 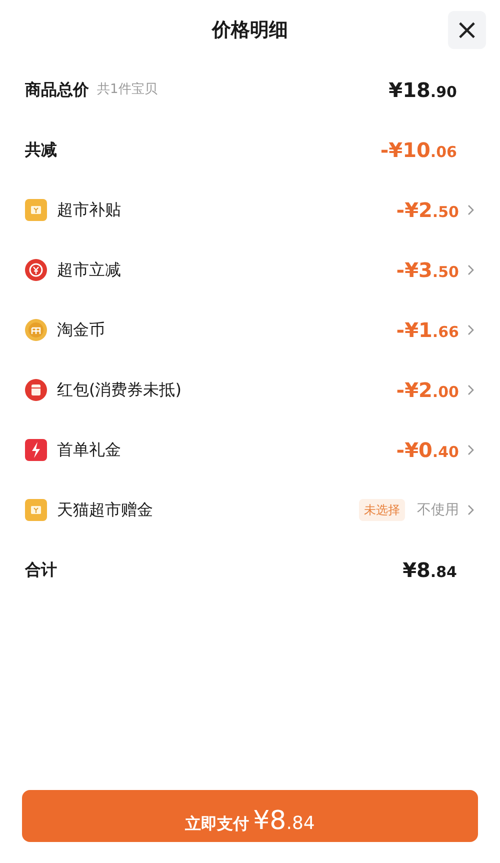 What do you see at coordinates (422, 90) in the screenshot?
I see `price-amount: ¥18.90` at bounding box center [422, 90].